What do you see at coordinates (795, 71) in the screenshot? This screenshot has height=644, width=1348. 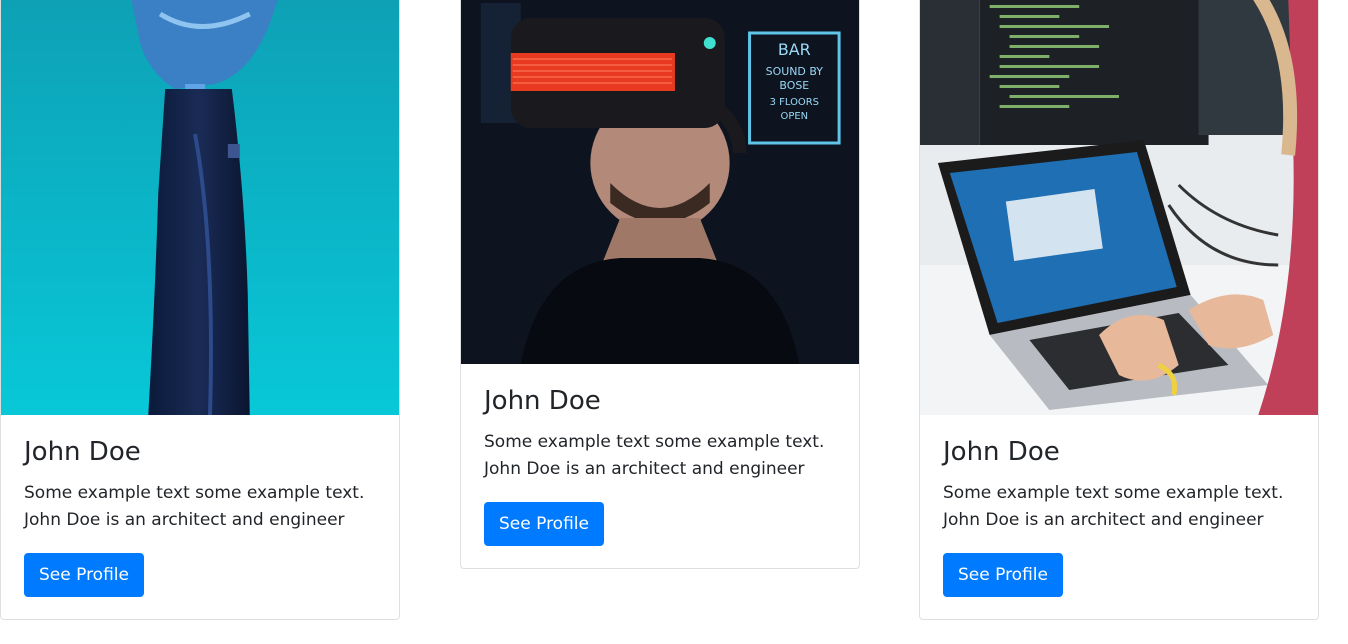 I see `svg-text: SOUND BY` at bounding box center [795, 71].